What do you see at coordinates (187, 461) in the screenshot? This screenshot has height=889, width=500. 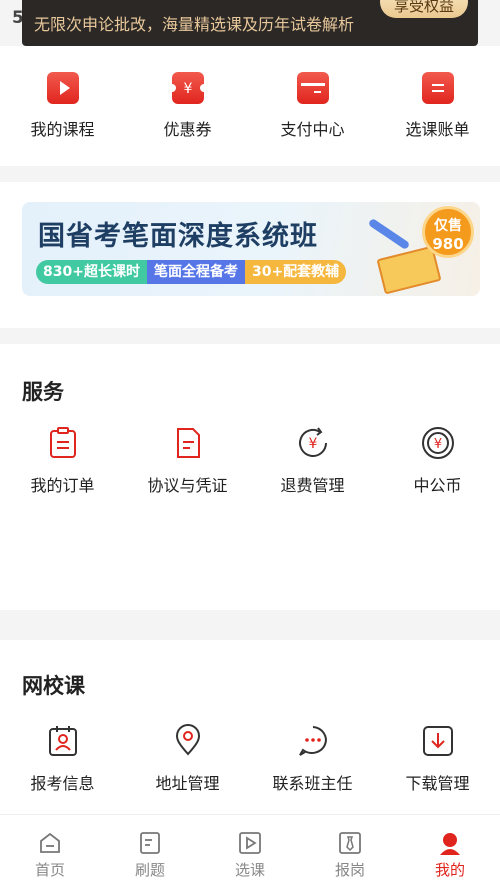 I see `agreements-link: 协议与凭证` at bounding box center [187, 461].